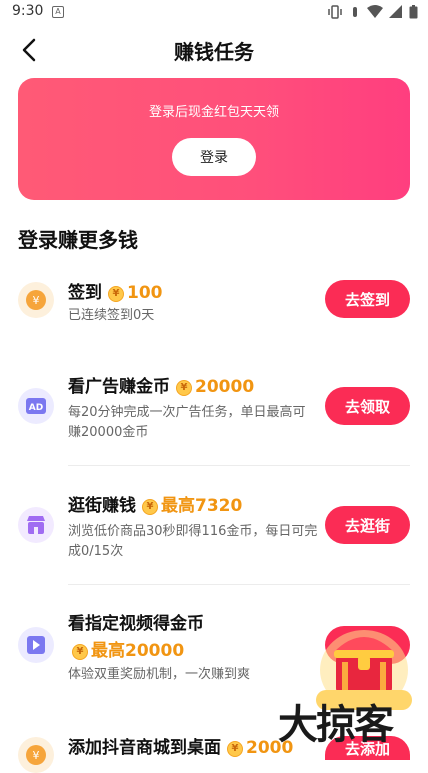  Describe the element at coordinates (138, 651) in the screenshot. I see `task-reward: 最高20000` at that location.